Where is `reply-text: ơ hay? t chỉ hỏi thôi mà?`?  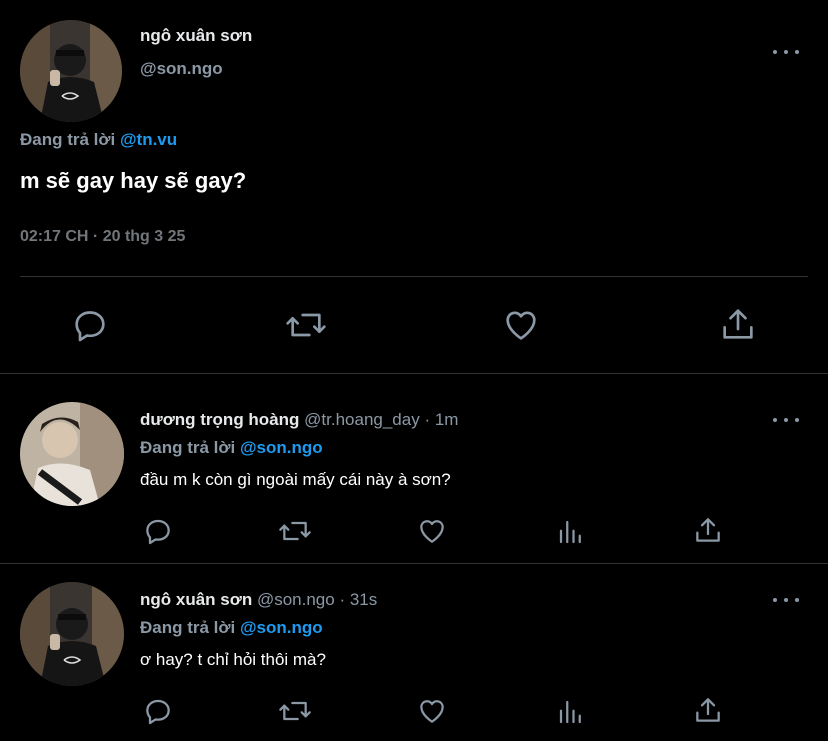 reply-text: ơ hay? t chỉ hỏi thôi mà? is located at coordinates (233, 659).